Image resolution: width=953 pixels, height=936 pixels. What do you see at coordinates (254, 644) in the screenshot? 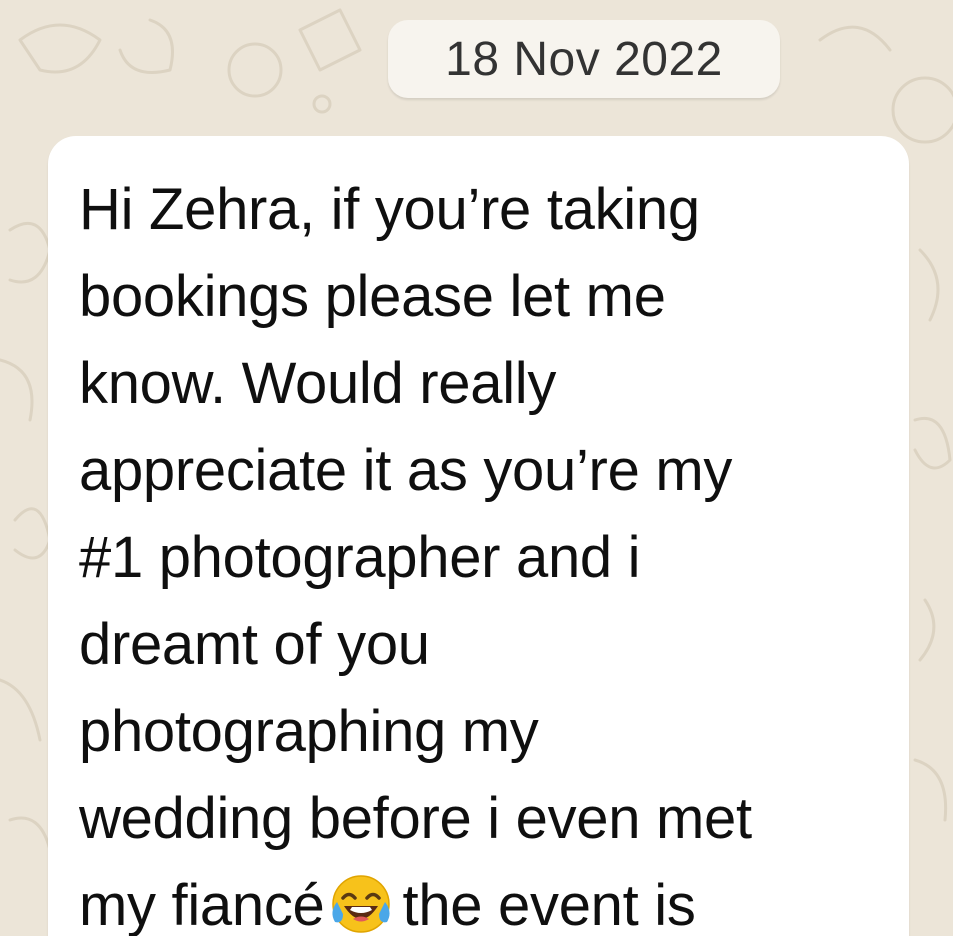
I see `message-line-6: dreamt of you` at bounding box center [254, 644].